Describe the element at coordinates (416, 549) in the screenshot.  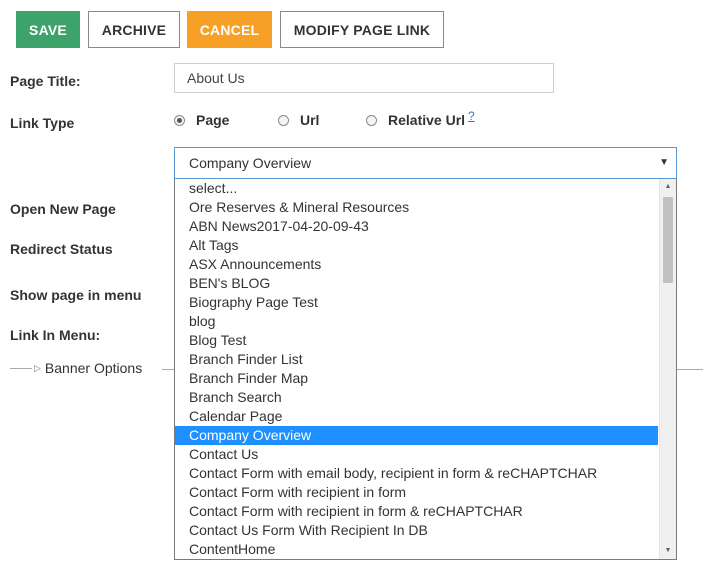
I see `dropdown-option: ContentHome` at that location.